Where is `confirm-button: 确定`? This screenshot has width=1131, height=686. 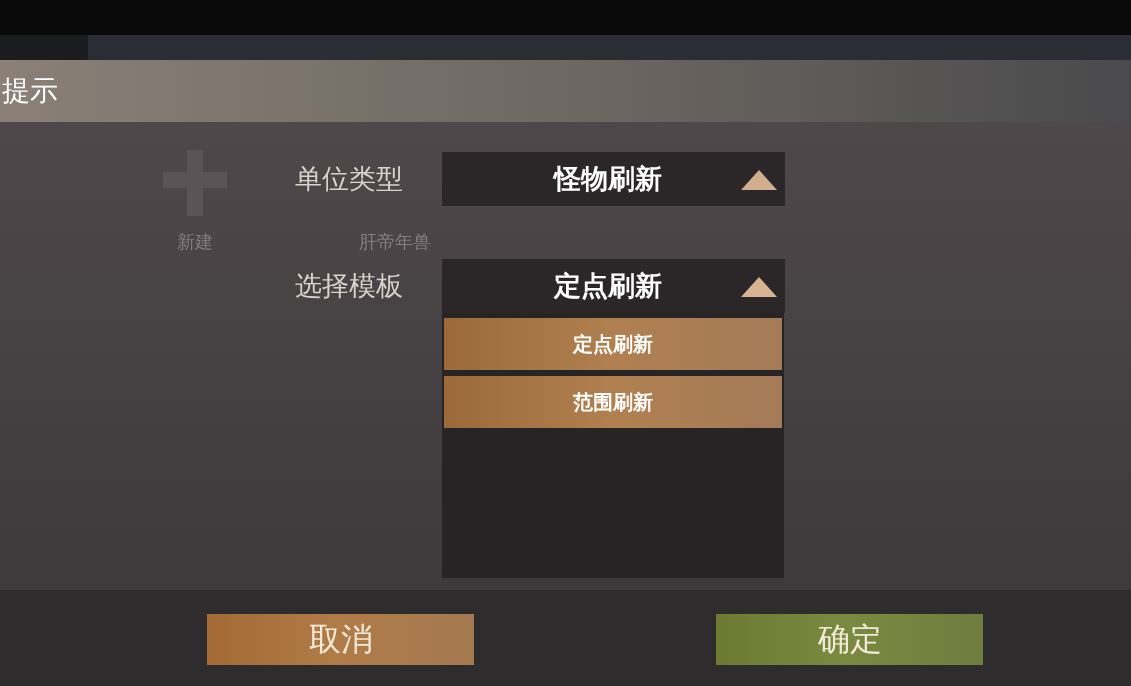 confirm-button: 确定 is located at coordinates (849, 639).